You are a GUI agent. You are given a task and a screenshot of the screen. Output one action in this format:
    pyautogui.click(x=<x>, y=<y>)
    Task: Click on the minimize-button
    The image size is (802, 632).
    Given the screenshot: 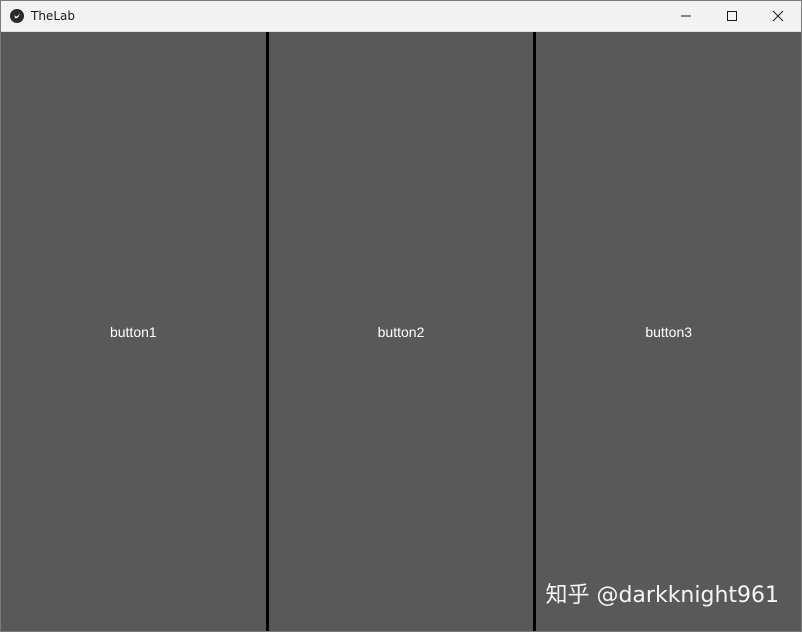 What is the action you would take?
    pyautogui.click(x=686, y=16)
    